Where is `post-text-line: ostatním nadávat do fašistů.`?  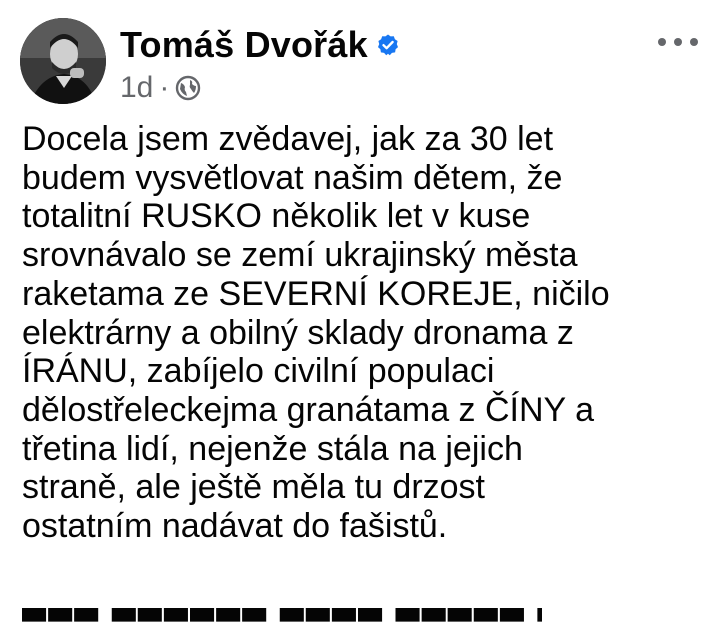 post-text-line: ostatním nadávat do fašistů. is located at coordinates (235, 526).